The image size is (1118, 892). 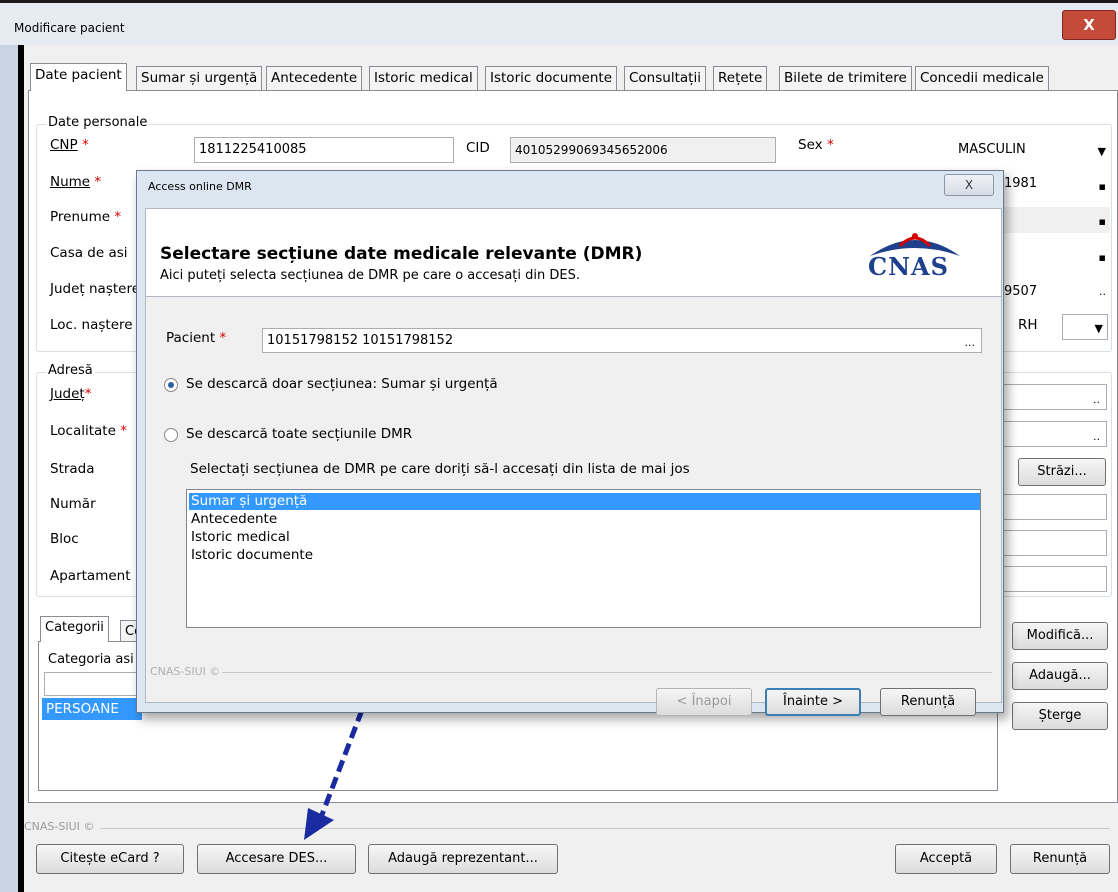 What do you see at coordinates (185, 671) in the screenshot?
I see `dialog-brand: CNAS-SIUI ©` at bounding box center [185, 671].